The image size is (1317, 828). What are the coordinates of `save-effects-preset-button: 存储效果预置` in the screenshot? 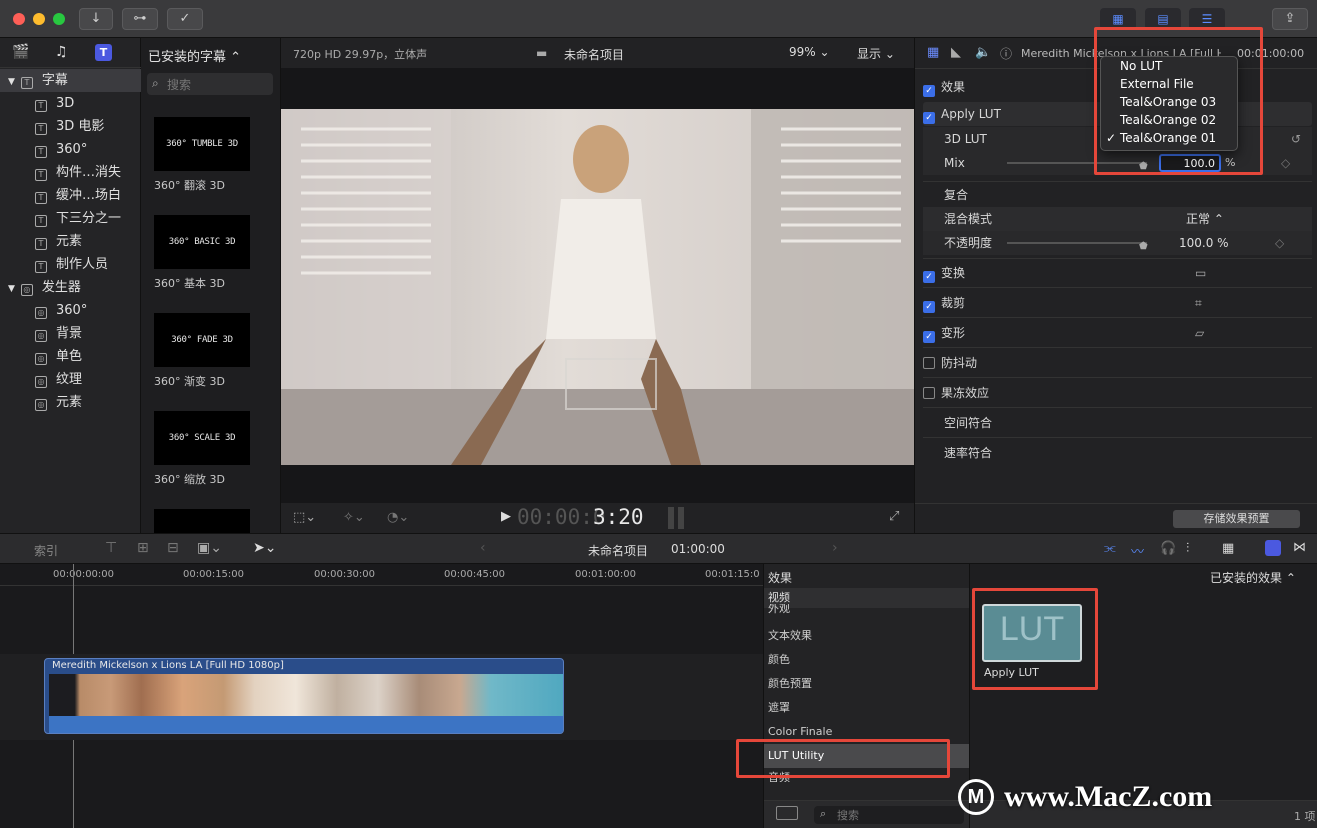 It's located at (1236, 519).